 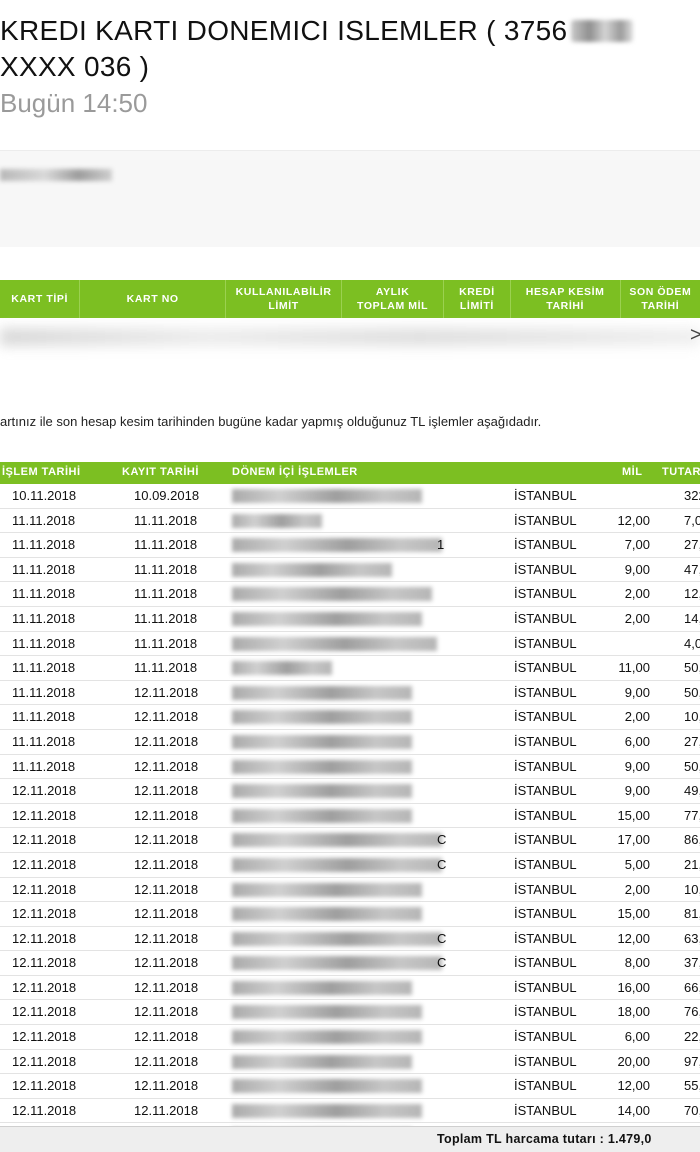 What do you see at coordinates (692, 889) in the screenshot?
I see `transaction-amount: 10,9` at bounding box center [692, 889].